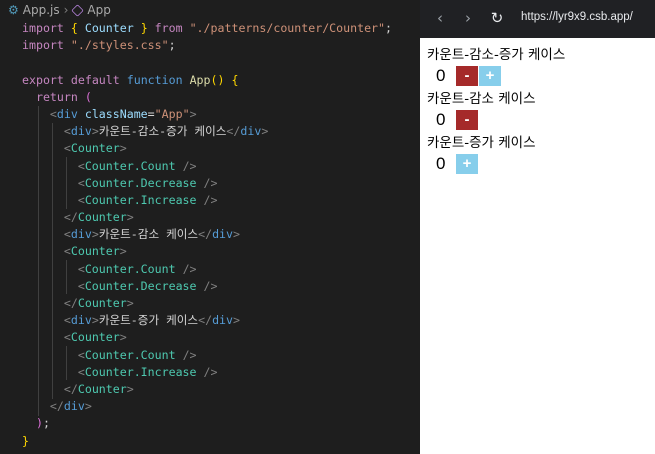 The image size is (655, 454). I want to click on code-token: 카운트-감소-증가 케이스, so click(162, 131).